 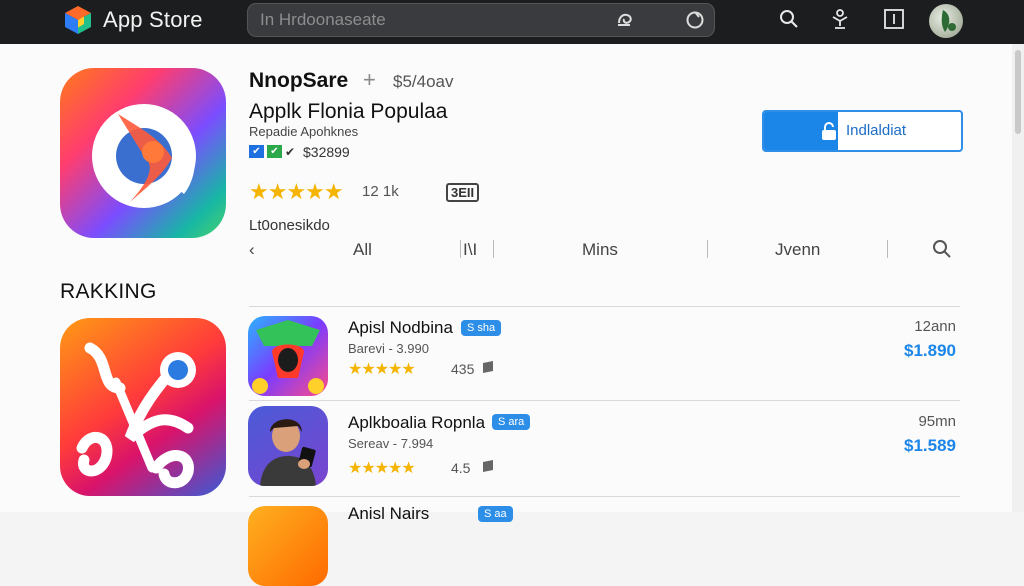 What do you see at coordinates (481, 20) in the screenshot?
I see `search-bar: In Hrdoonaseate` at bounding box center [481, 20].